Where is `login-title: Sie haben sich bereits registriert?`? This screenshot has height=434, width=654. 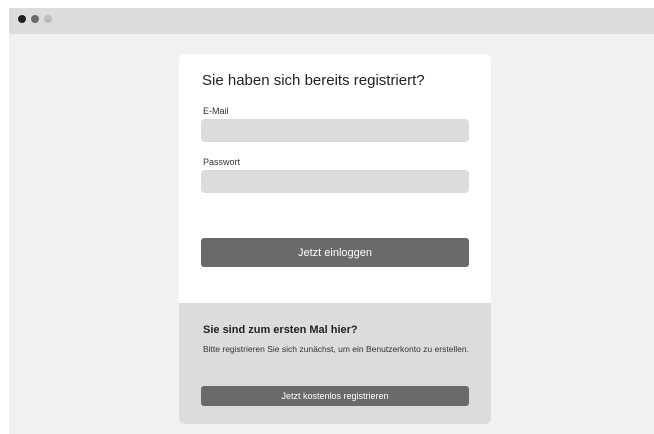 login-title: Sie haben sich bereits registriert? is located at coordinates (313, 80).